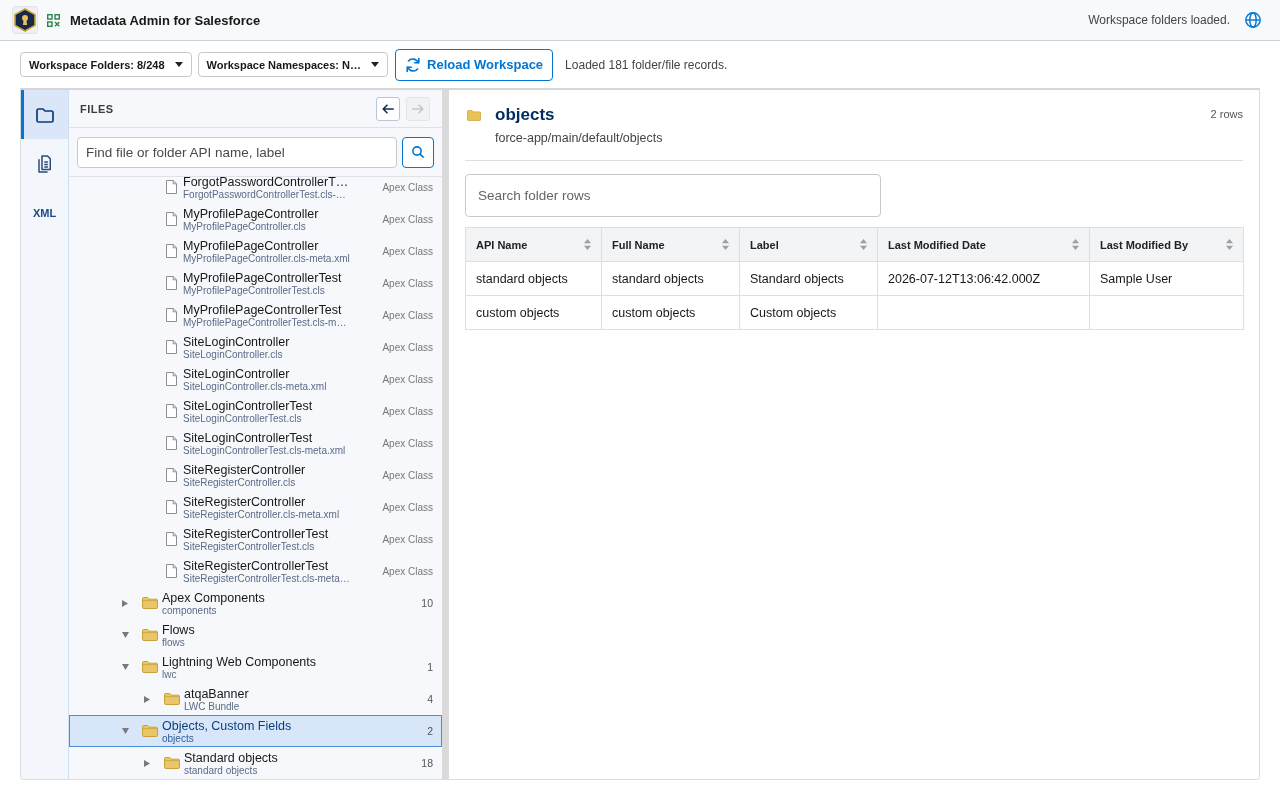 This screenshot has height=800, width=1280. I want to click on tree-item: Standard objects standard objects 18, so click(255, 763).